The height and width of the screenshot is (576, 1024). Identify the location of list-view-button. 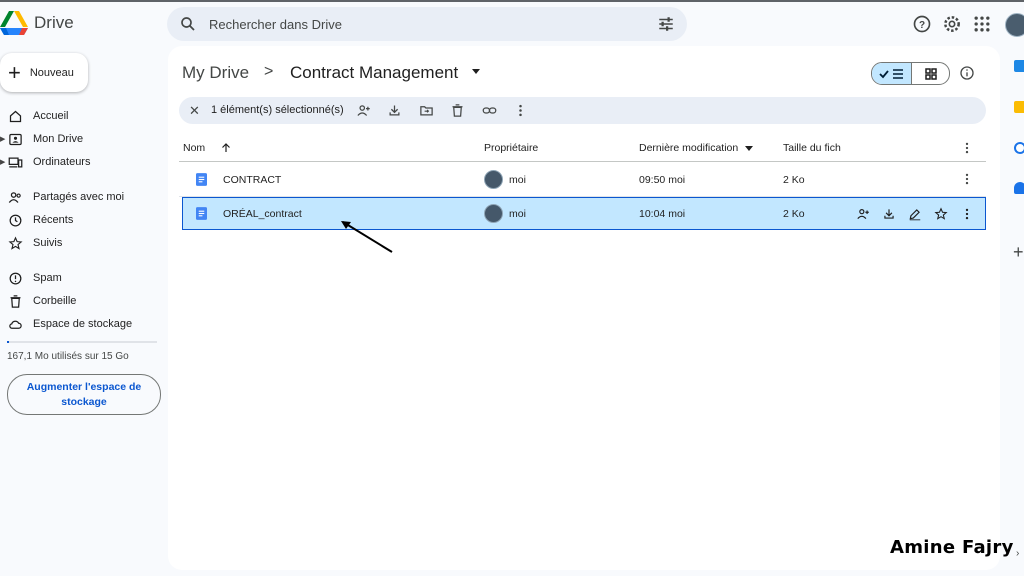
(892, 73).